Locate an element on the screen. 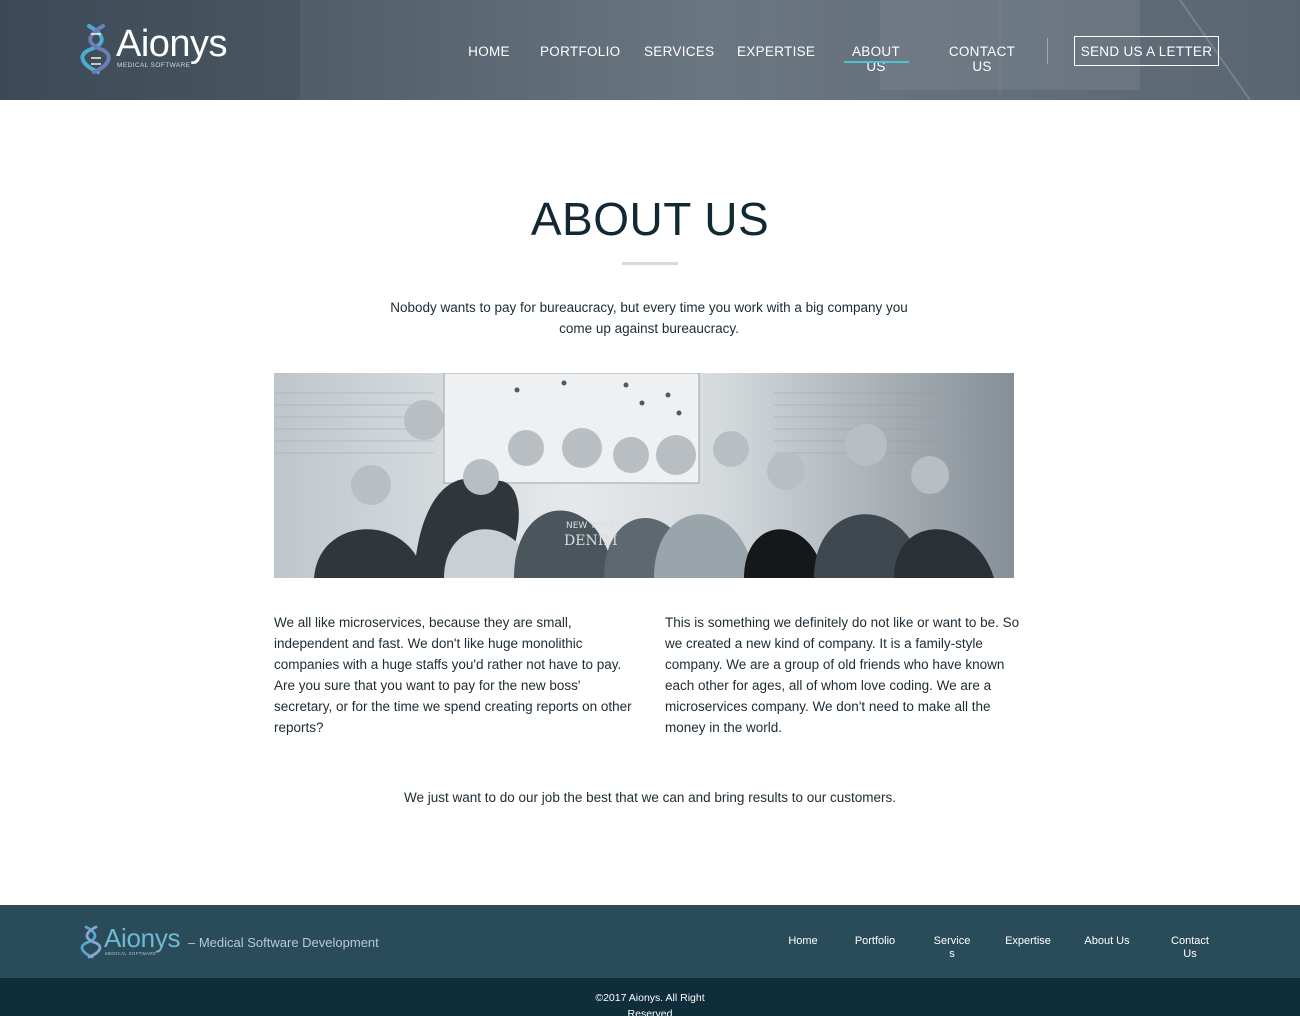 The height and width of the screenshot is (1016, 1300). footer-logo-subtitle: MEDICAL SOFTWARE is located at coordinates (131, 953).